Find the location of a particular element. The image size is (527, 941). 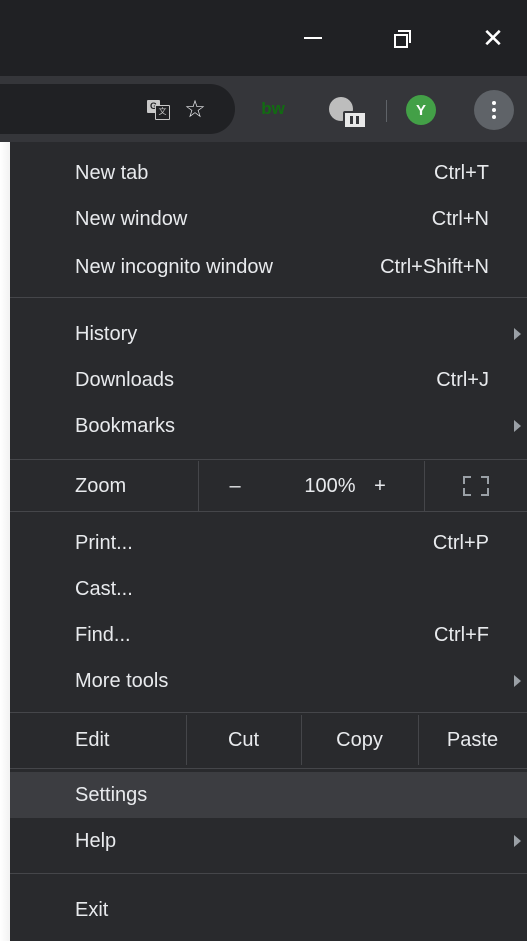

translate-button: G 文 is located at coordinates (158, 109).